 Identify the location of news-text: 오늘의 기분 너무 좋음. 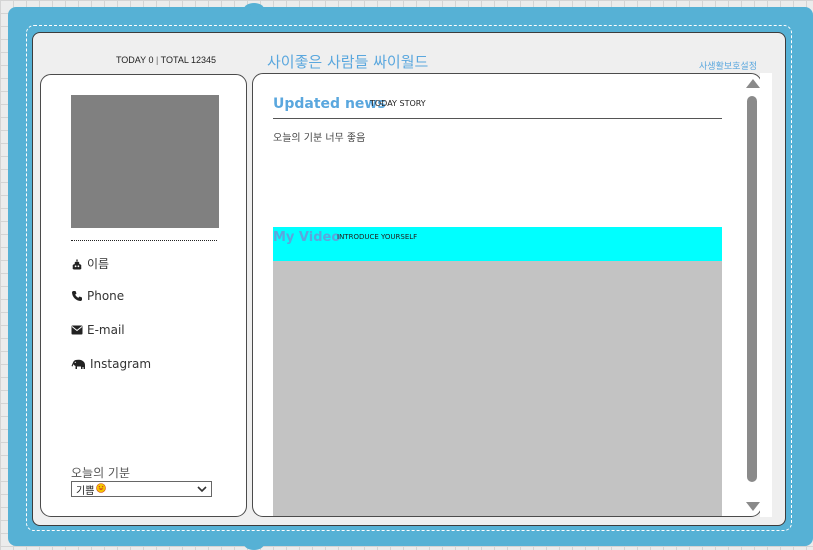
(319, 138).